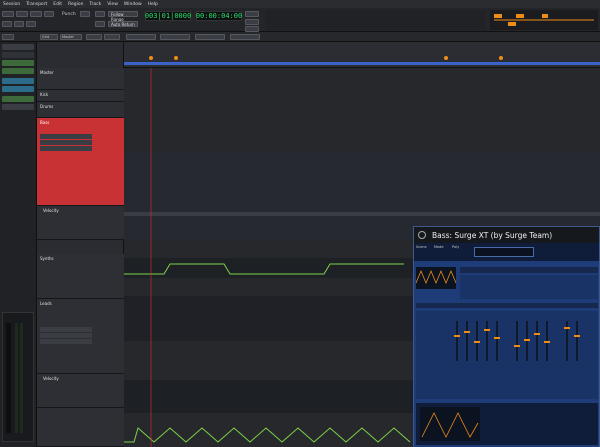  Describe the element at coordinates (31, 24) in the screenshot. I see `ffwd-button` at that location.